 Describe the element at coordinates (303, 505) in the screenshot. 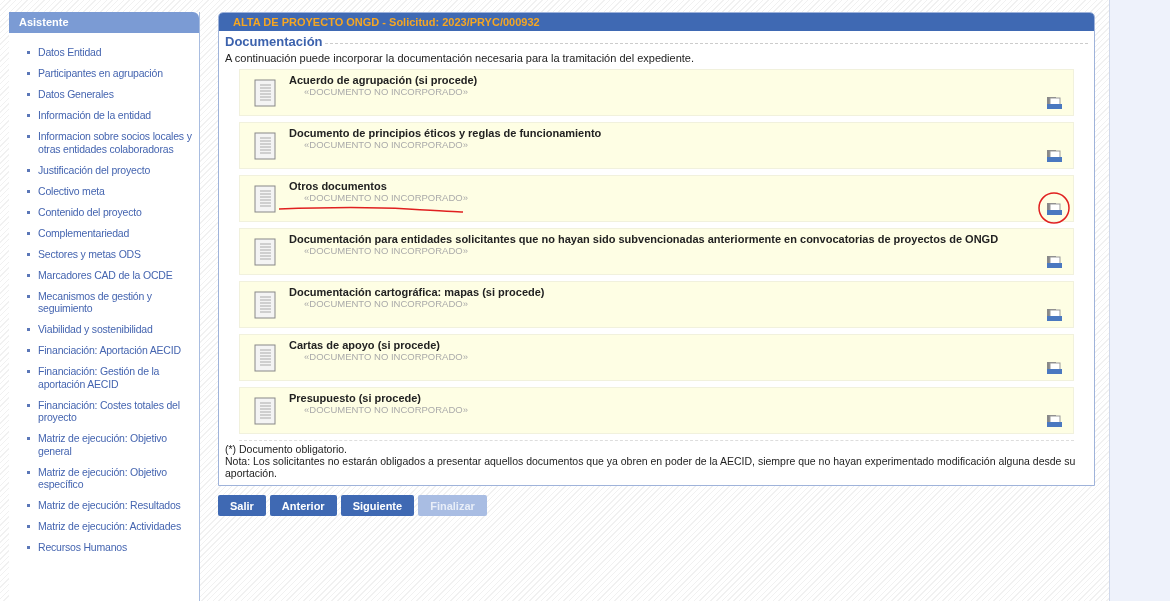

I see `nav-button: Anterior` at that location.